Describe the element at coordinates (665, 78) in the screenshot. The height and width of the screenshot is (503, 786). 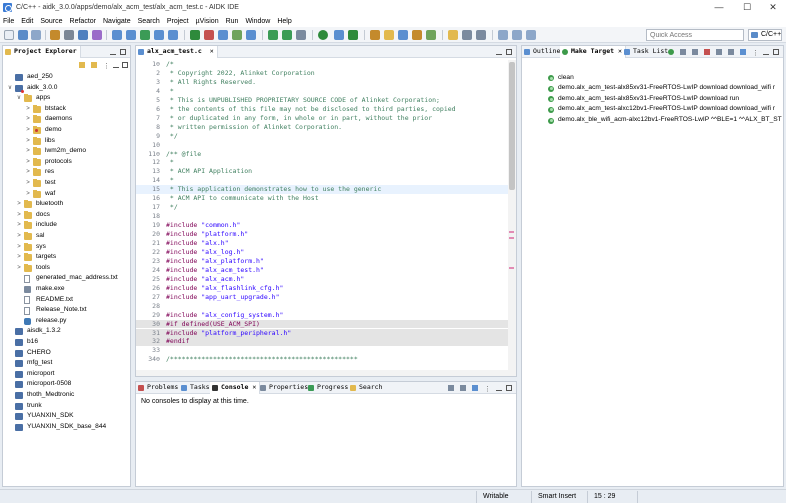
I see `make-target-item: clean` at that location.